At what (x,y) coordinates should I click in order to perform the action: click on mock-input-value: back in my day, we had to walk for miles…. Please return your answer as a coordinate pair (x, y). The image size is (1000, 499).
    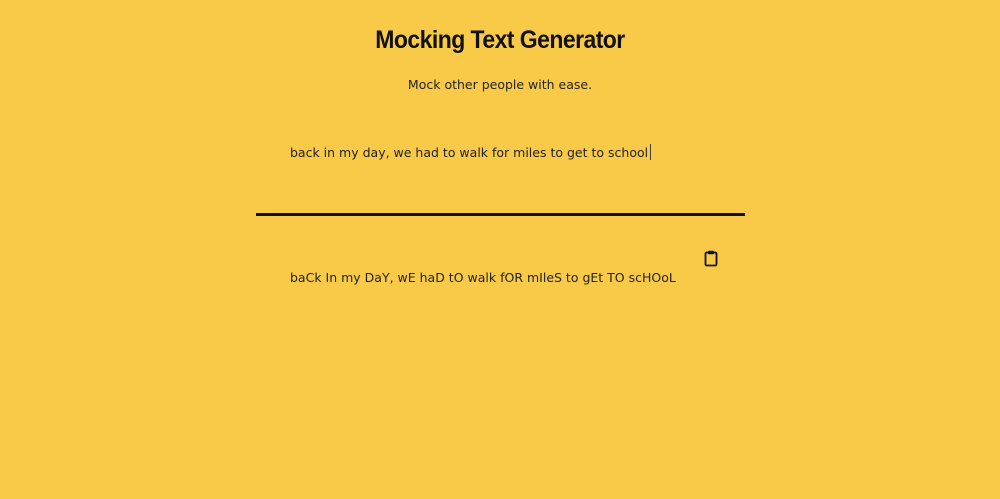
    Looking at the image, I should click on (469, 152).